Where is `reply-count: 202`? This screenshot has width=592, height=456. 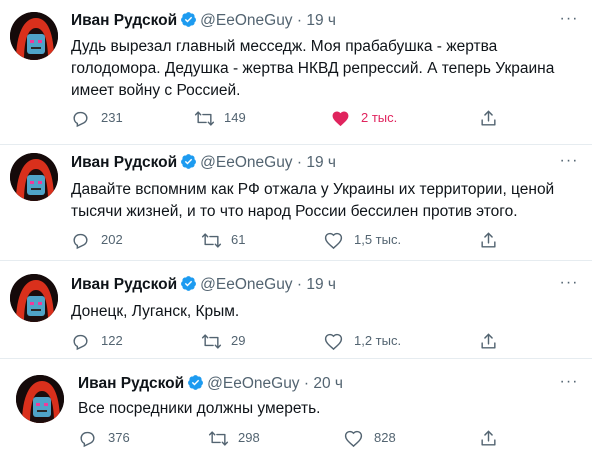
reply-count: 202 is located at coordinates (112, 239).